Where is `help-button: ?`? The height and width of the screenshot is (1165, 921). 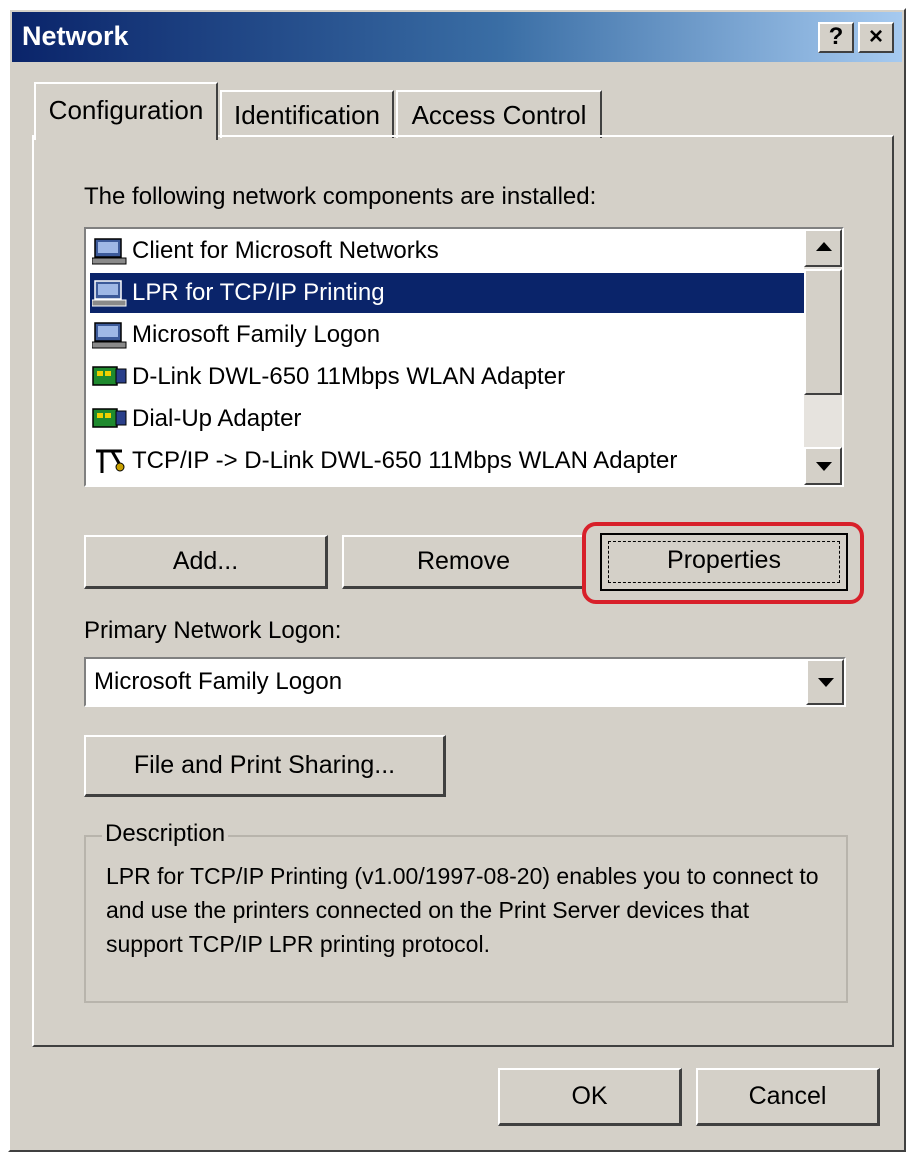
help-button: ? is located at coordinates (836, 37).